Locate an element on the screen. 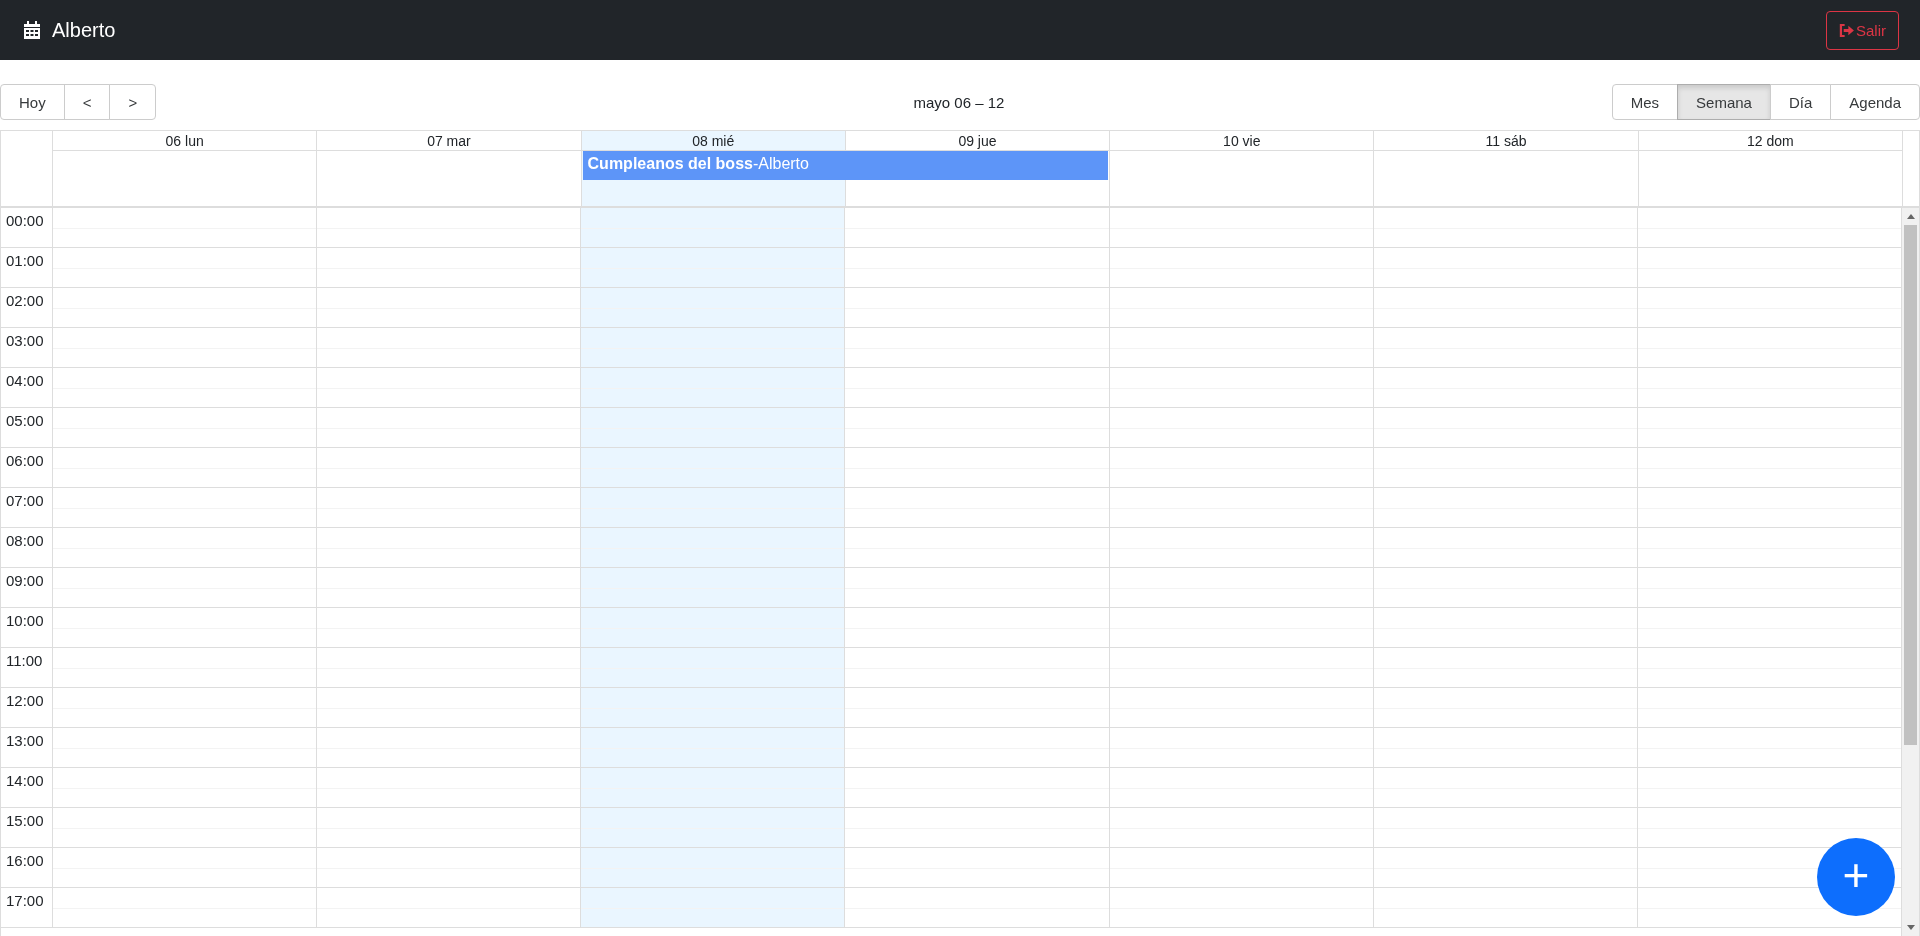  view-tab: Día is located at coordinates (1800, 102).